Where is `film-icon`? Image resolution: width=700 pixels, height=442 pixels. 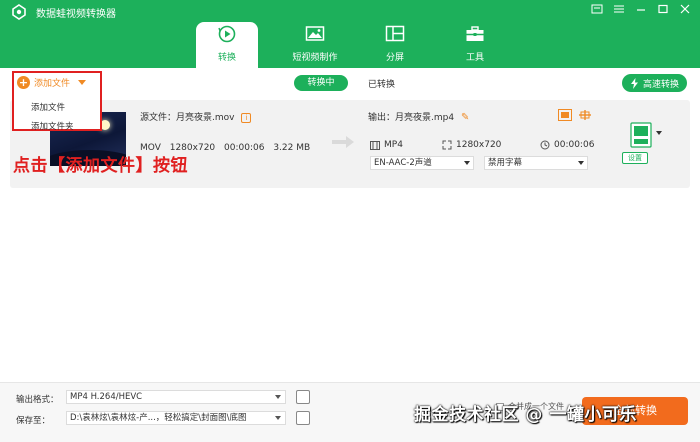
film-icon is located at coordinates (375, 145).